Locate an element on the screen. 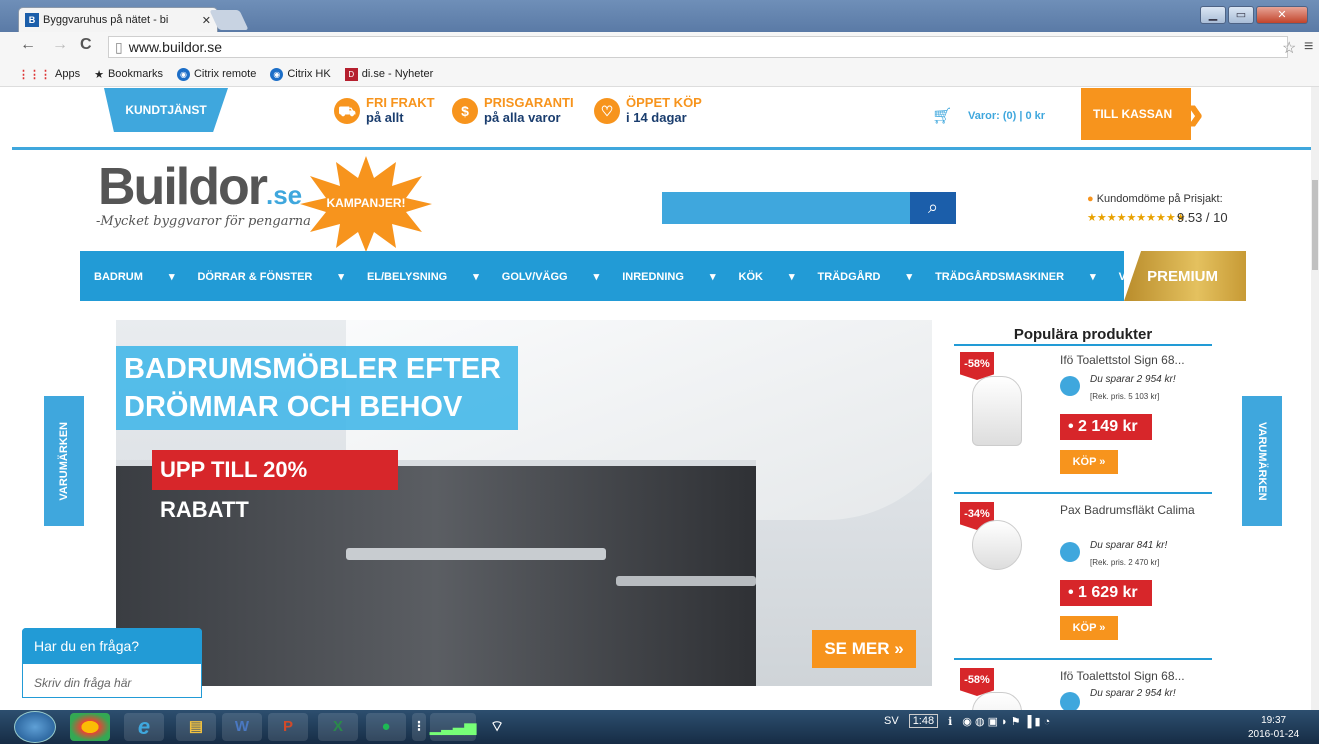 The width and height of the screenshot is (1319, 744). nav-tradgard: TRÄDGÅRD ▾ is located at coordinates (865, 276).